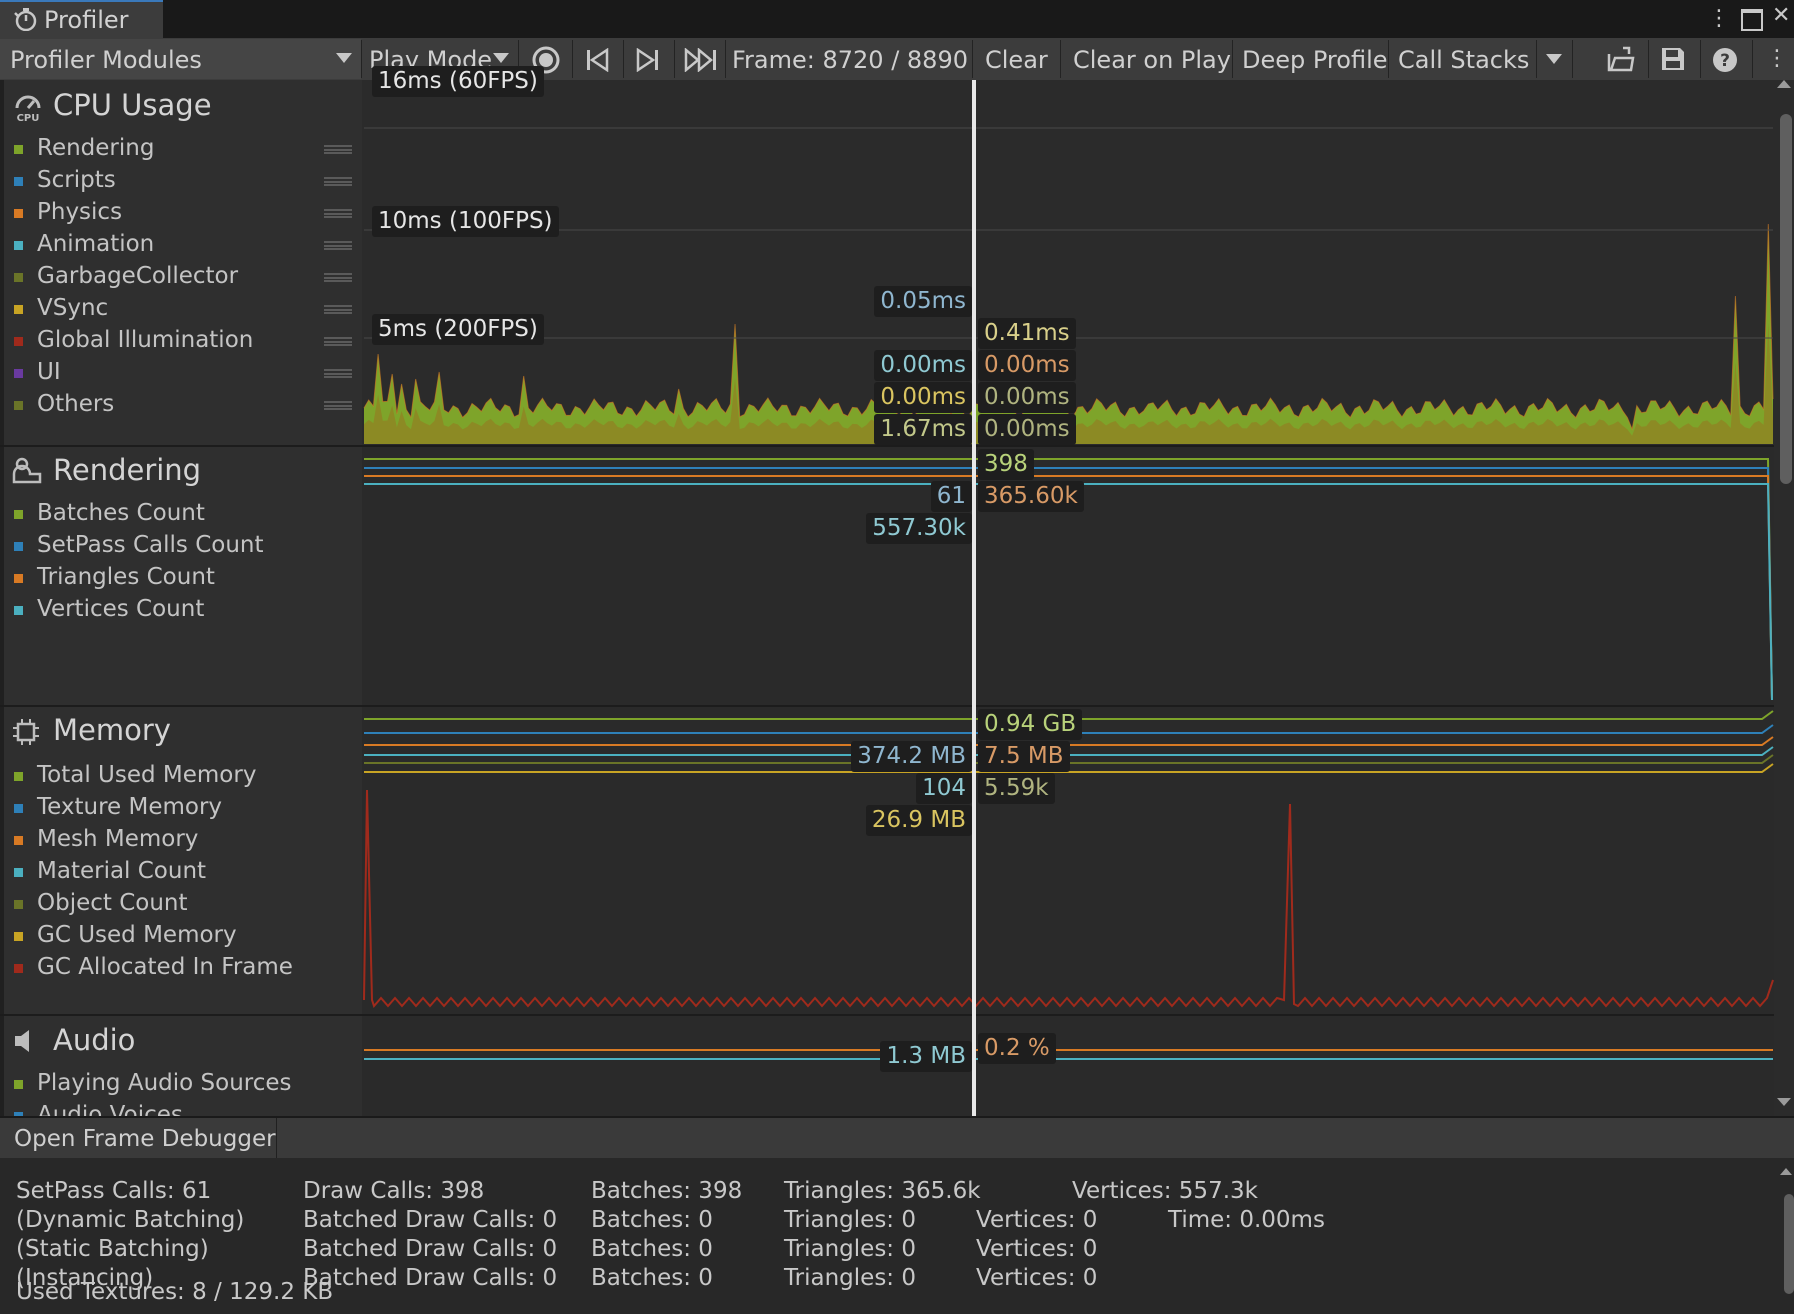  I want to click on close-icon: ✕, so click(1781, 15).